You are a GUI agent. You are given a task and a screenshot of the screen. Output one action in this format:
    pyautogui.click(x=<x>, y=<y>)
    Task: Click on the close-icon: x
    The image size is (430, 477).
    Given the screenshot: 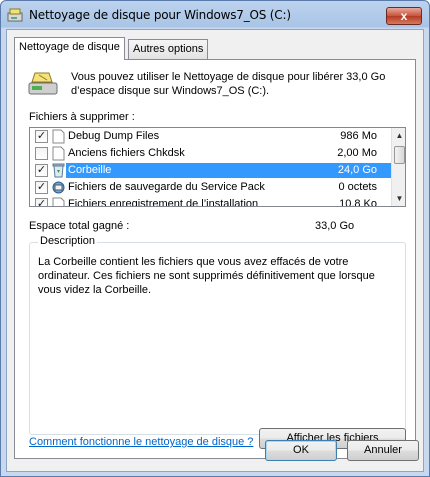 What is the action you would take?
    pyautogui.click(x=404, y=16)
    